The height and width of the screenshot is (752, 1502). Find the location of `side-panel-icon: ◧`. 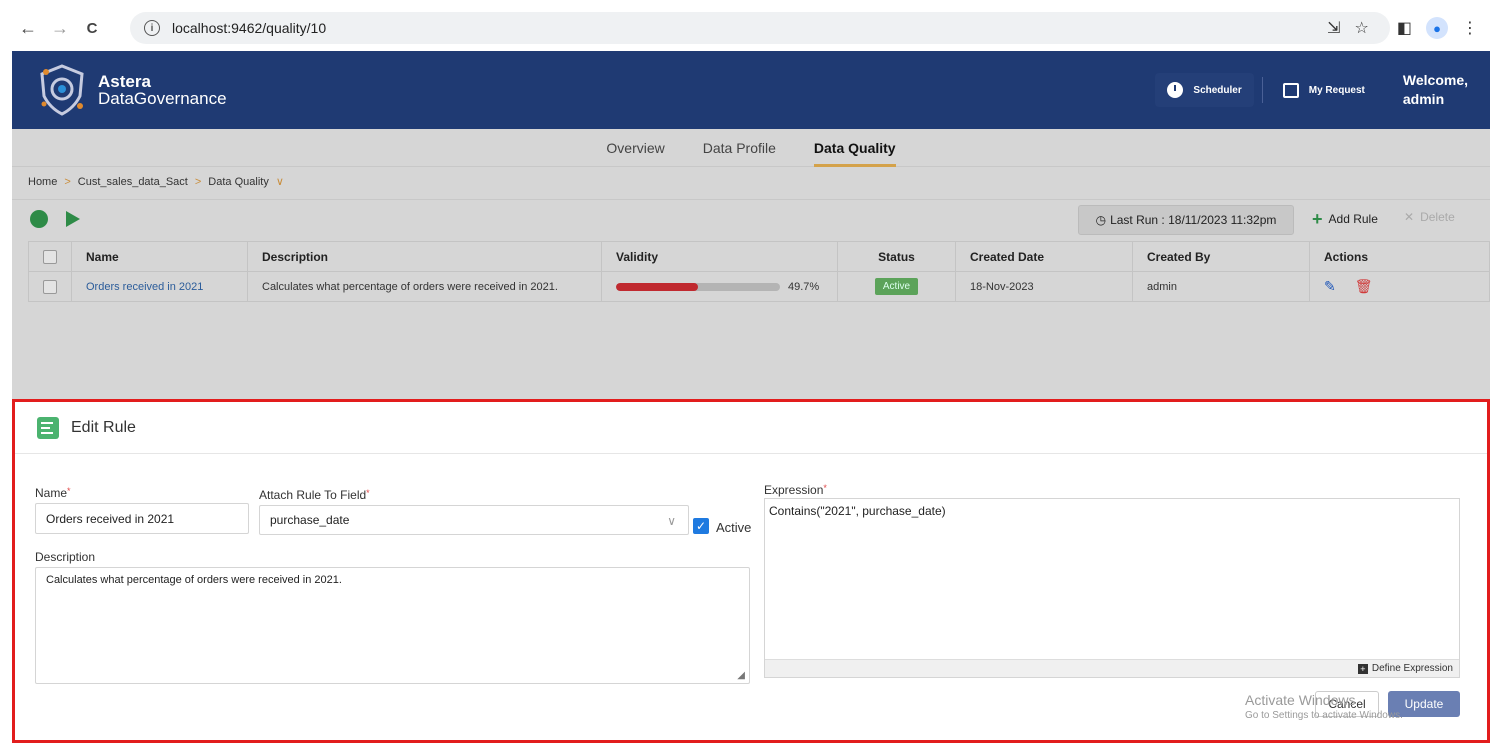

side-panel-icon: ◧ is located at coordinates (1404, 28).